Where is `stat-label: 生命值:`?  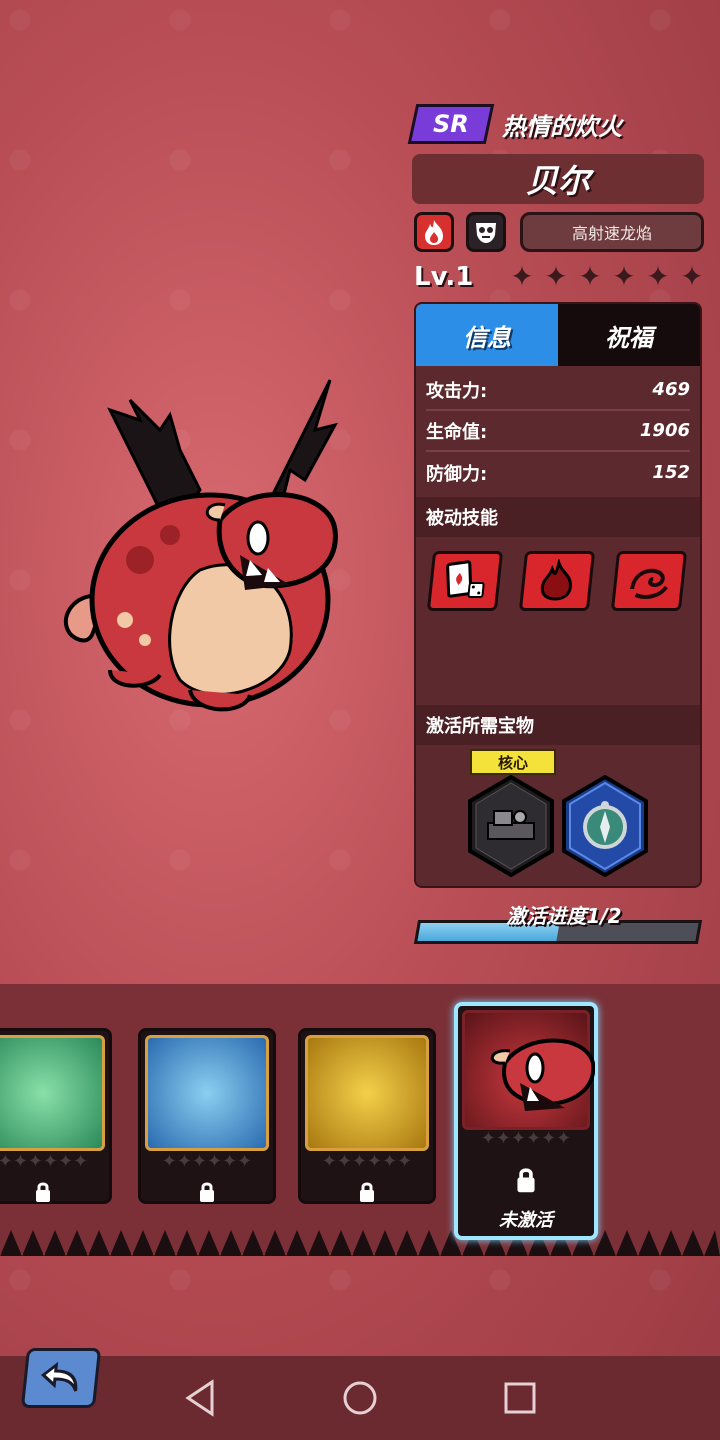
stat-label: 生命值: is located at coordinates (457, 432).